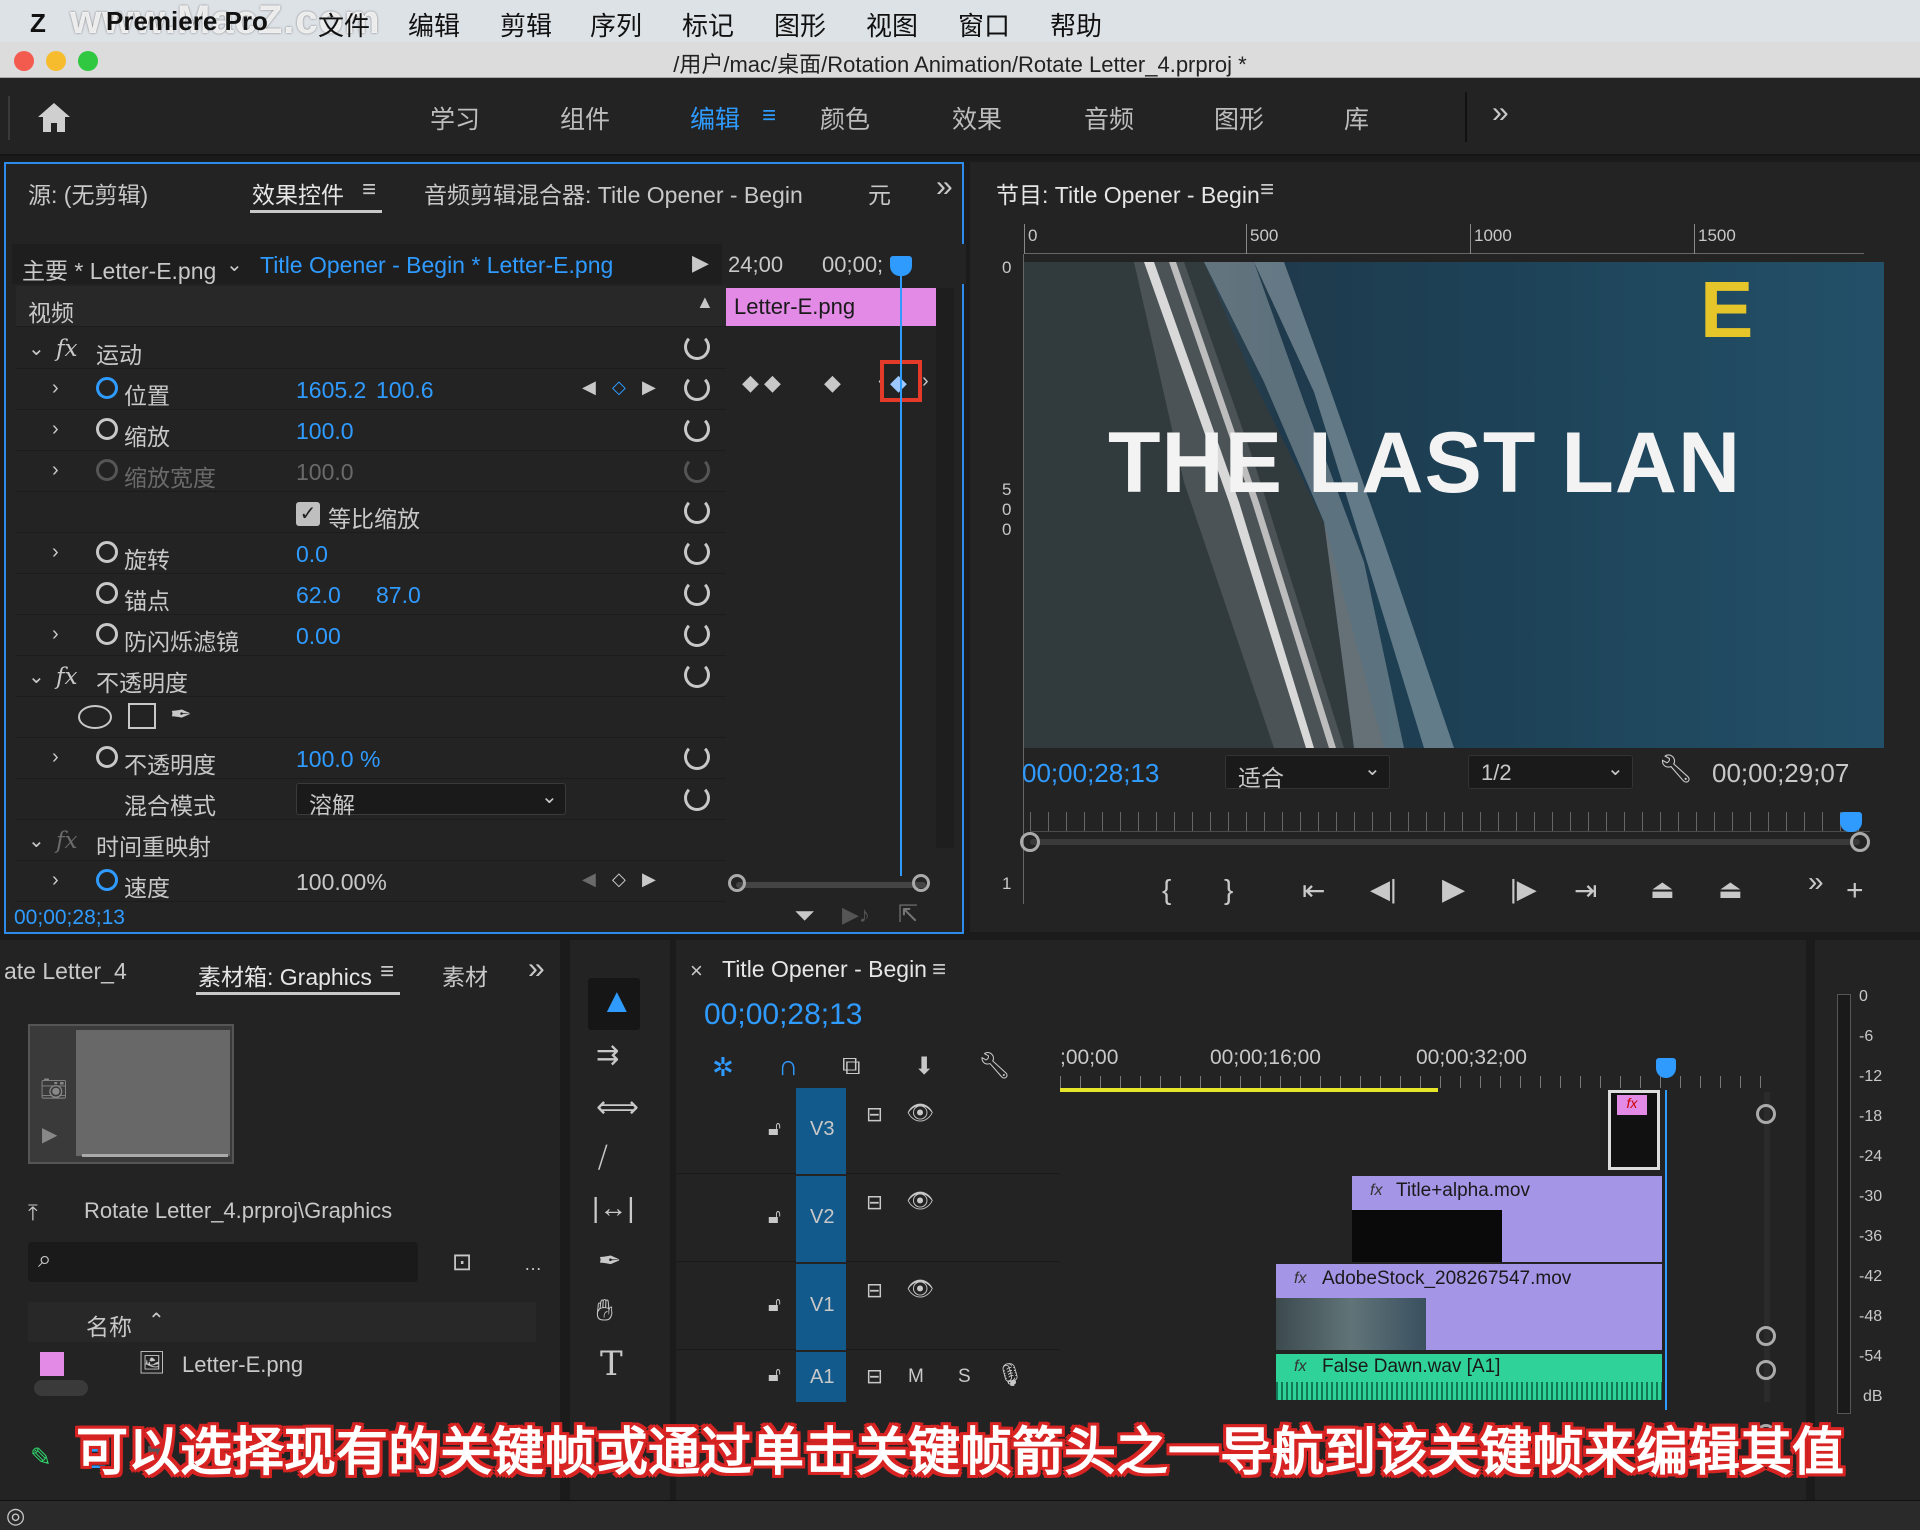  What do you see at coordinates (1816, 882) in the screenshot?
I see `more-controls-icon: »` at bounding box center [1816, 882].